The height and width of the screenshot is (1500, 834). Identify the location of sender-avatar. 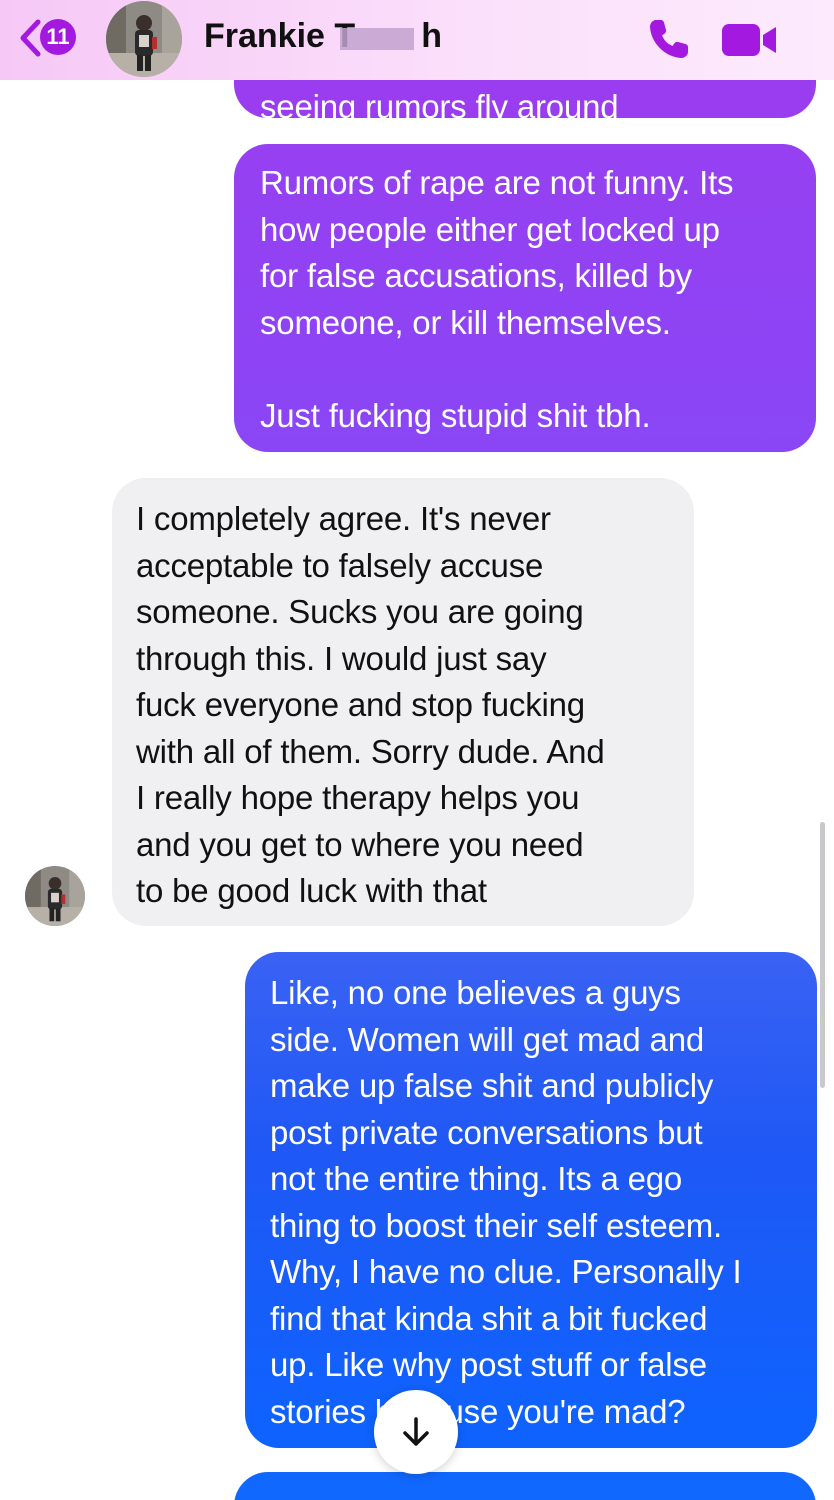
(55, 896).